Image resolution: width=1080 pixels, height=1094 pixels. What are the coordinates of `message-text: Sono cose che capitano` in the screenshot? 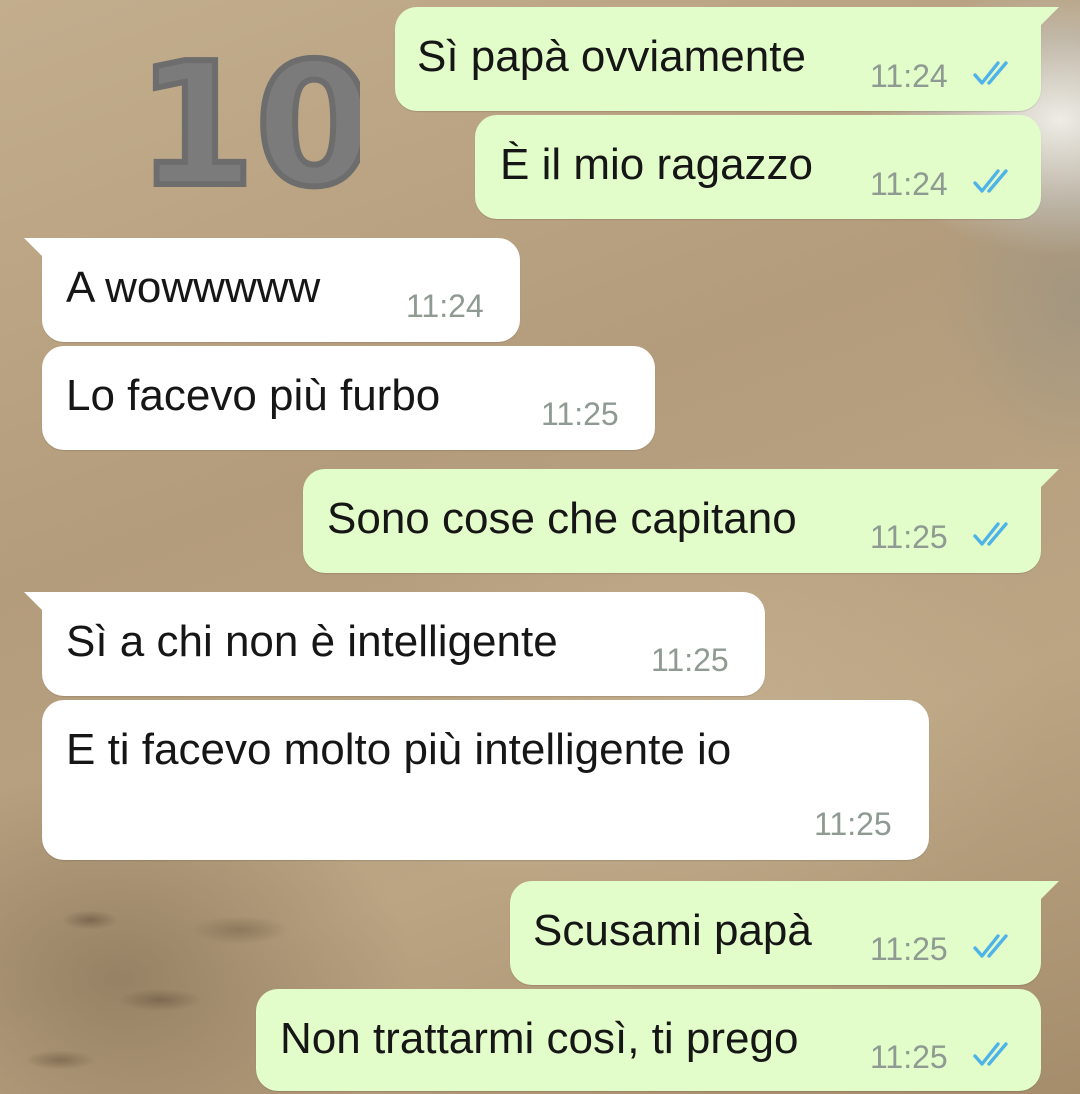 It's located at (562, 518).